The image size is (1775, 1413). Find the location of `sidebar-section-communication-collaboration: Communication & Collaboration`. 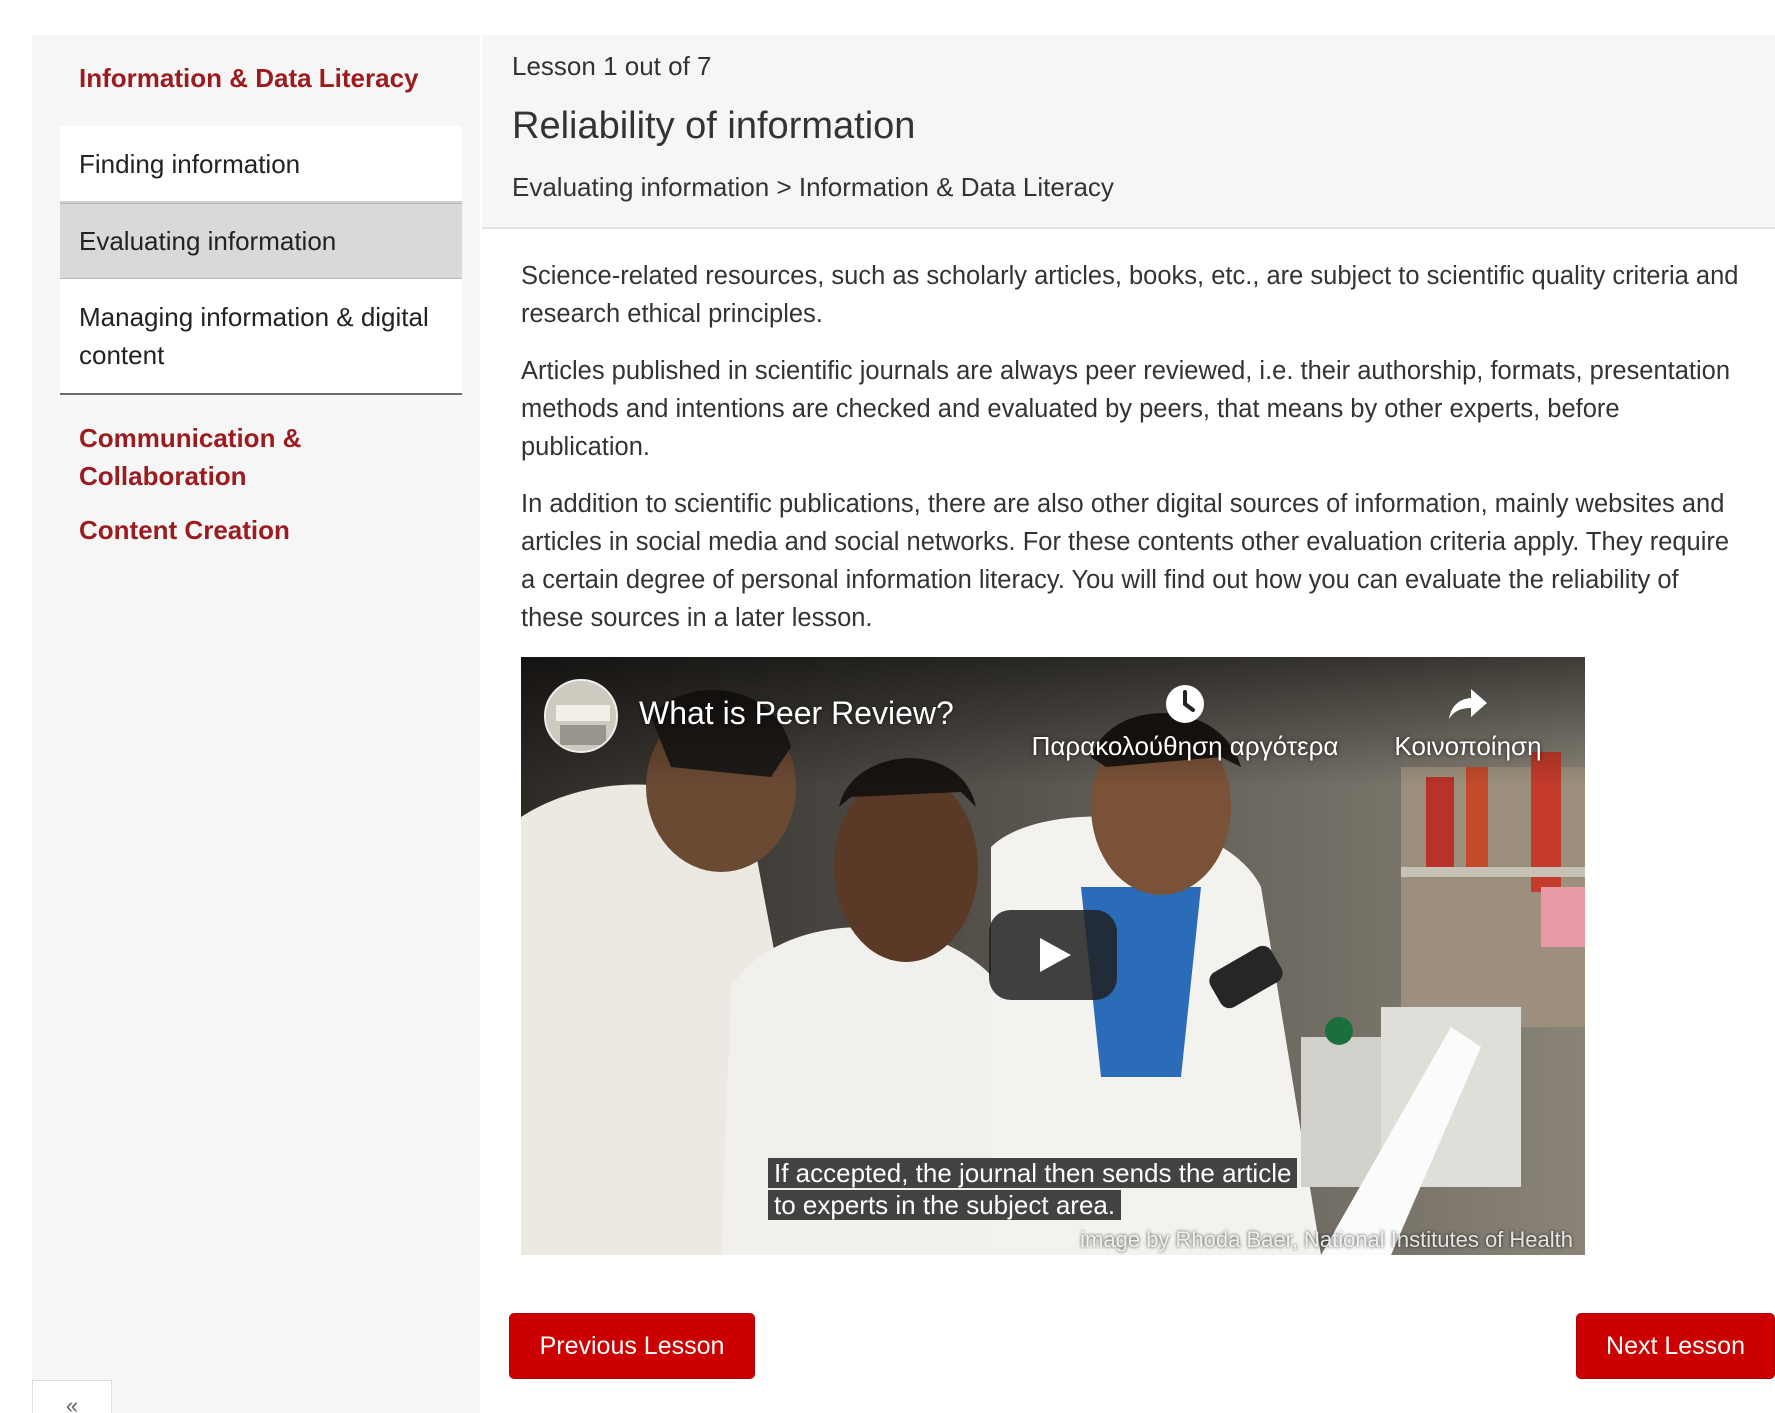

sidebar-section-communication-collaboration: Communication & Collaboration is located at coordinates (209, 457).